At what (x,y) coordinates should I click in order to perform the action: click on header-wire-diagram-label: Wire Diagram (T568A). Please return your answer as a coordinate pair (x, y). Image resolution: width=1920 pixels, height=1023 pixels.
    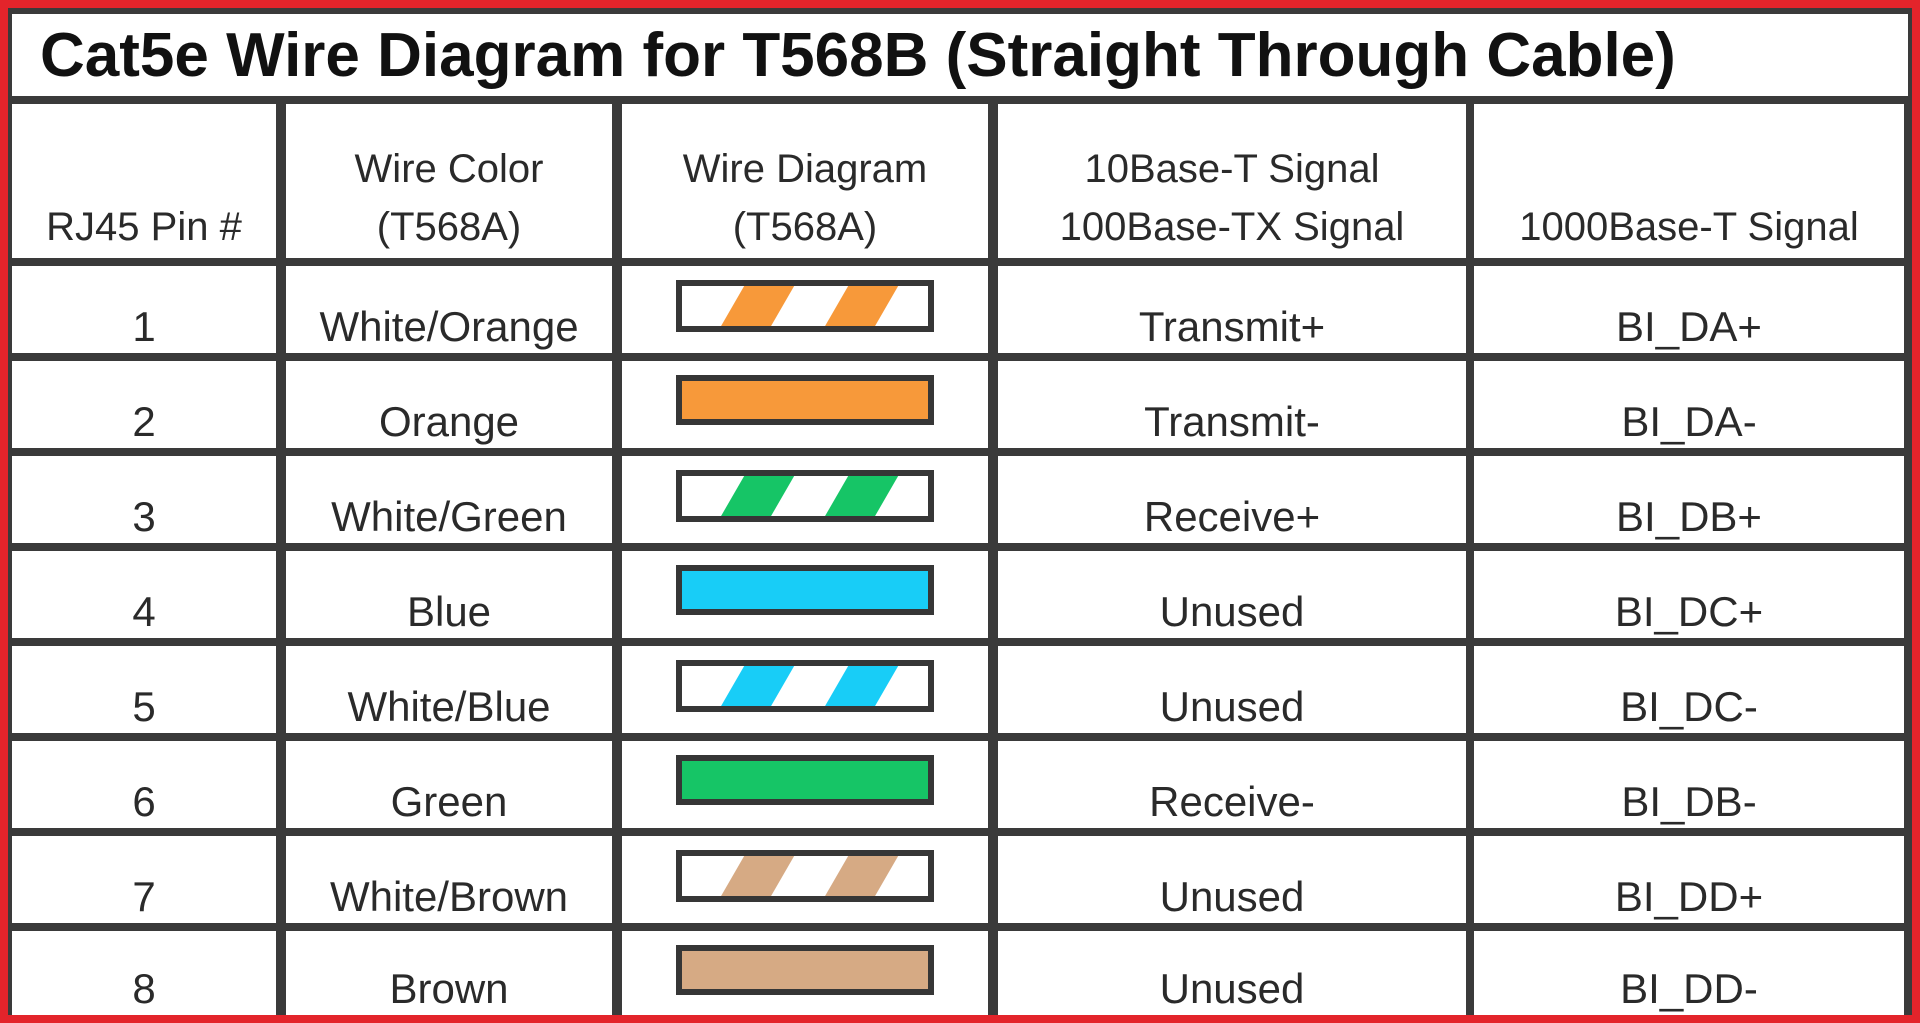
    Looking at the image, I should click on (805, 198).